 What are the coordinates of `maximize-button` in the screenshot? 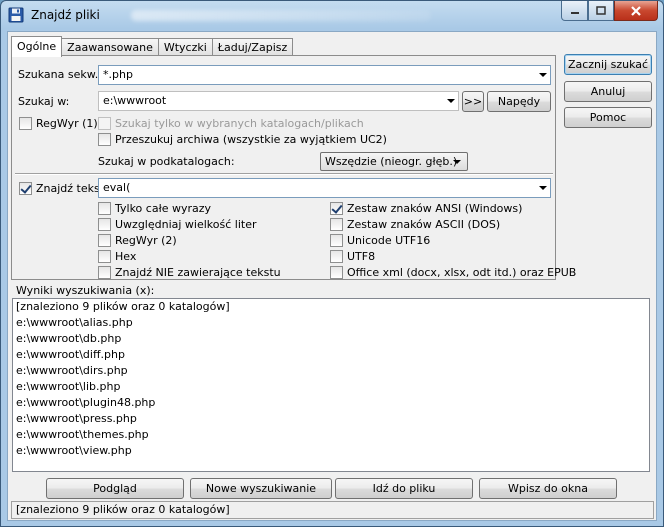 It's located at (601, 11).